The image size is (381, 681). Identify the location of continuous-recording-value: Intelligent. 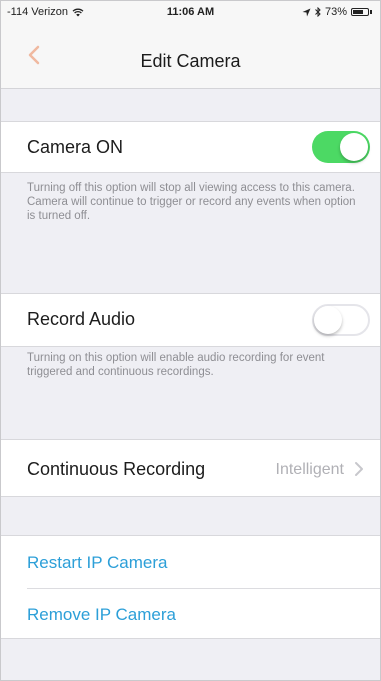
(310, 469).